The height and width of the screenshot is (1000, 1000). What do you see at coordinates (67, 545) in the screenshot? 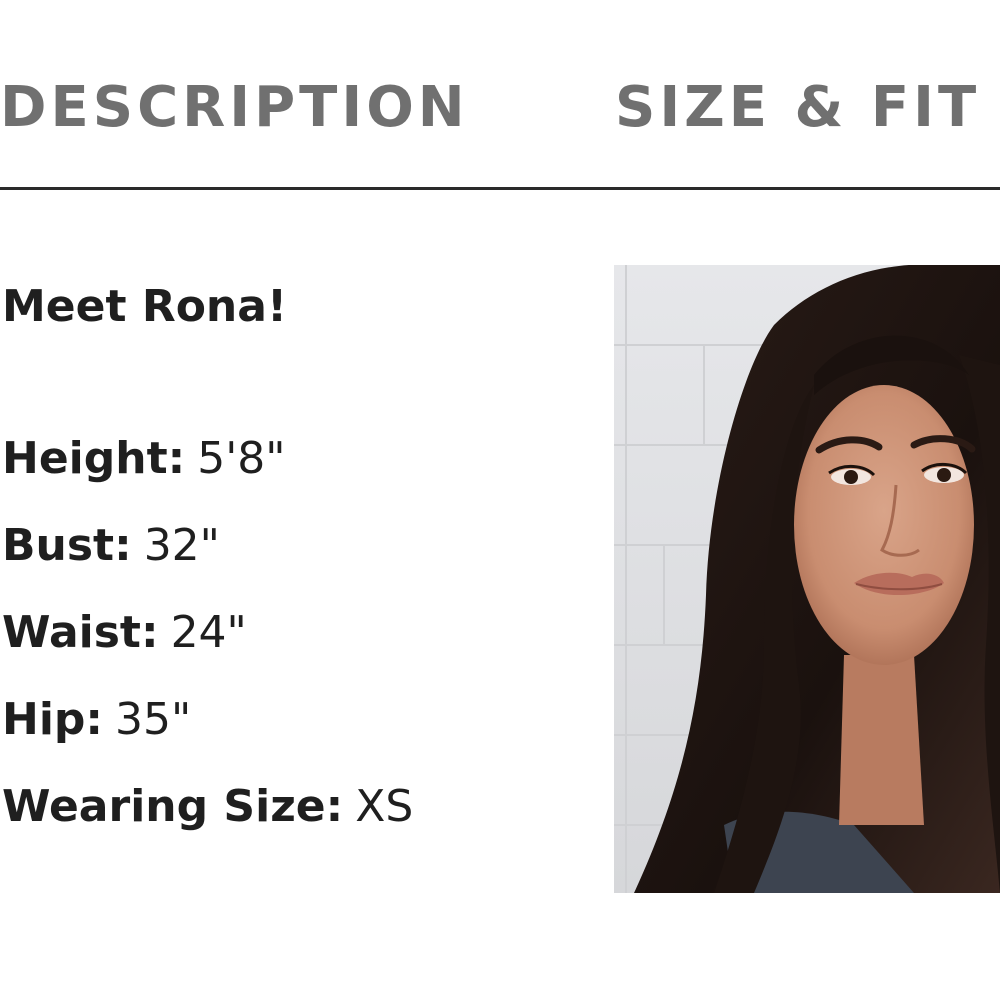
I see `measurement-label: Bust:` at bounding box center [67, 545].